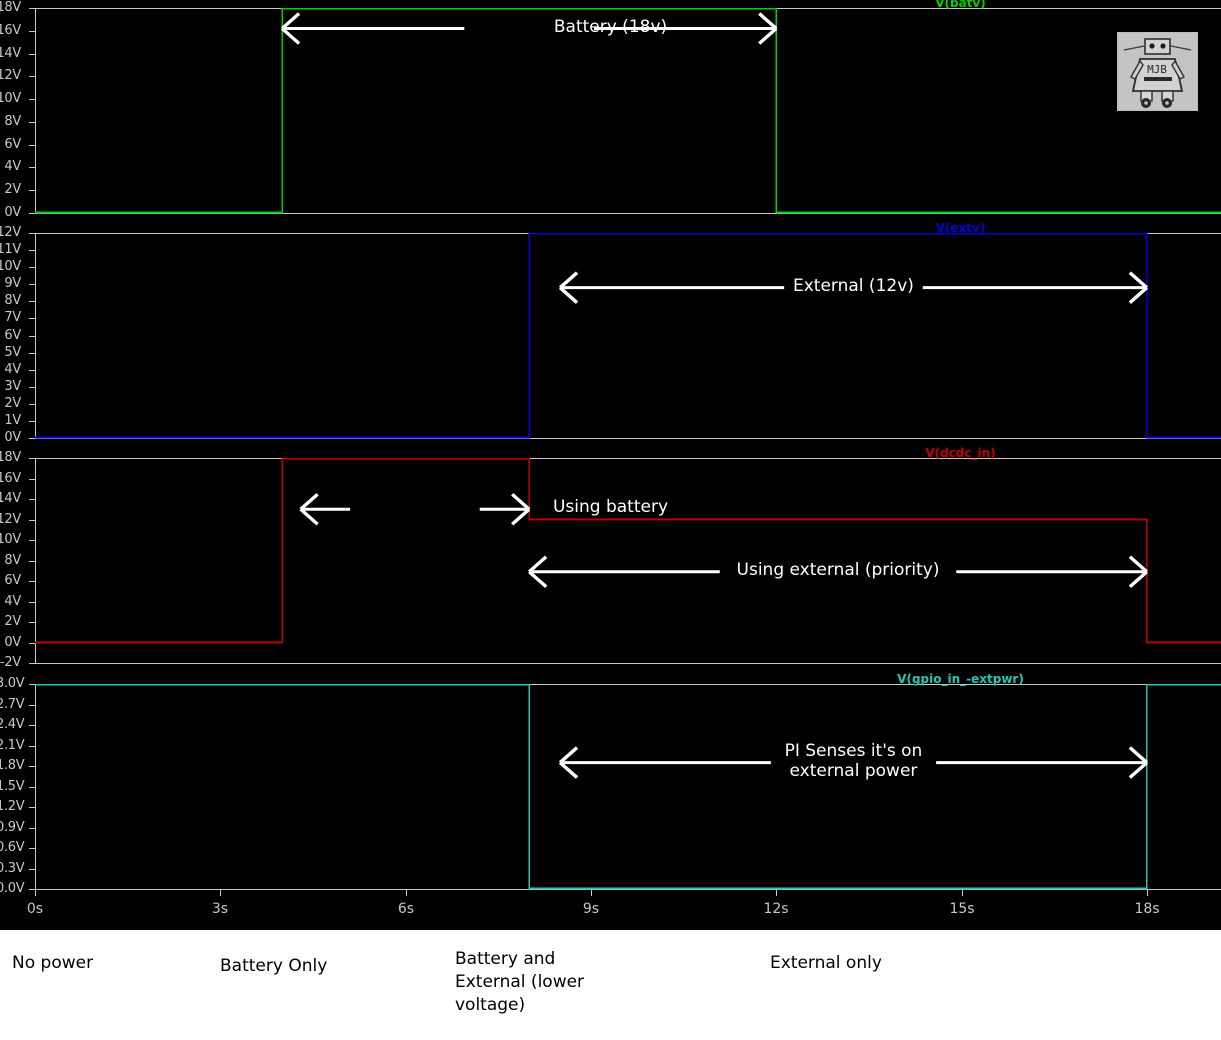 The height and width of the screenshot is (1040, 1221). Describe the element at coordinates (610, 26) in the screenshot. I see `annotation-label: Battery (18v)` at that location.